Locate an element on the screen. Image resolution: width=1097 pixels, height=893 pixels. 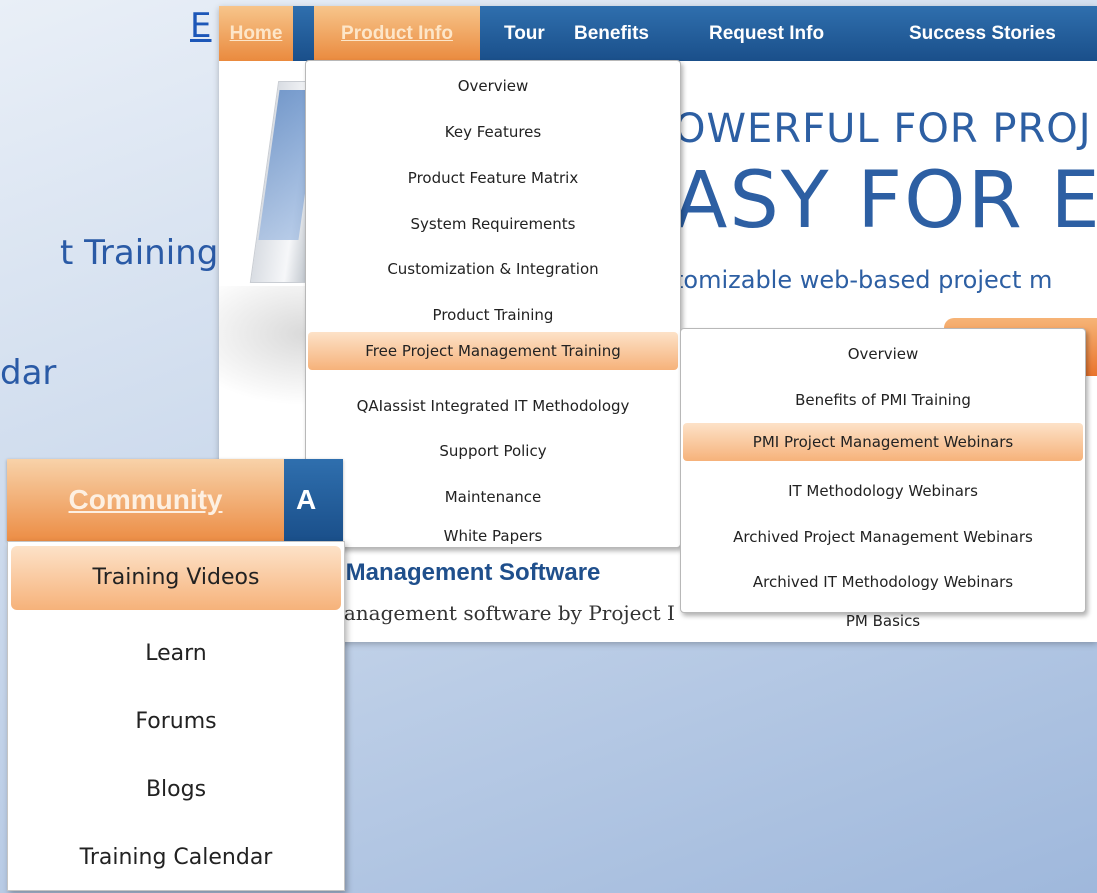
submenu-item-pm-basics: PM Basics is located at coordinates (883, 621).